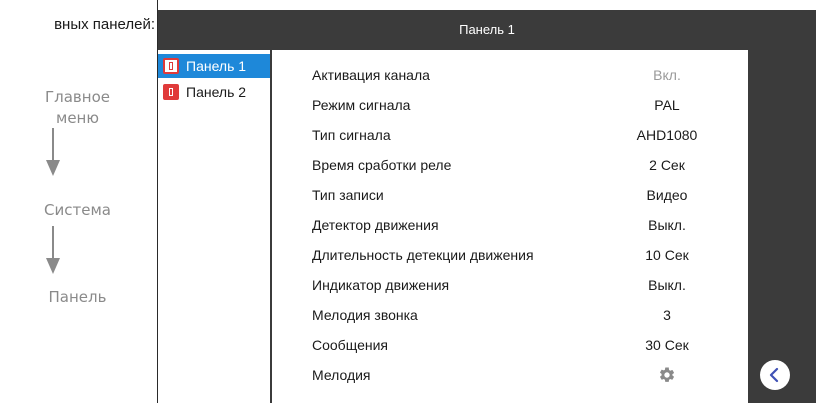  What do you see at coordinates (667, 345) in the screenshot?
I see `setting-value: 30 Сек` at bounding box center [667, 345].